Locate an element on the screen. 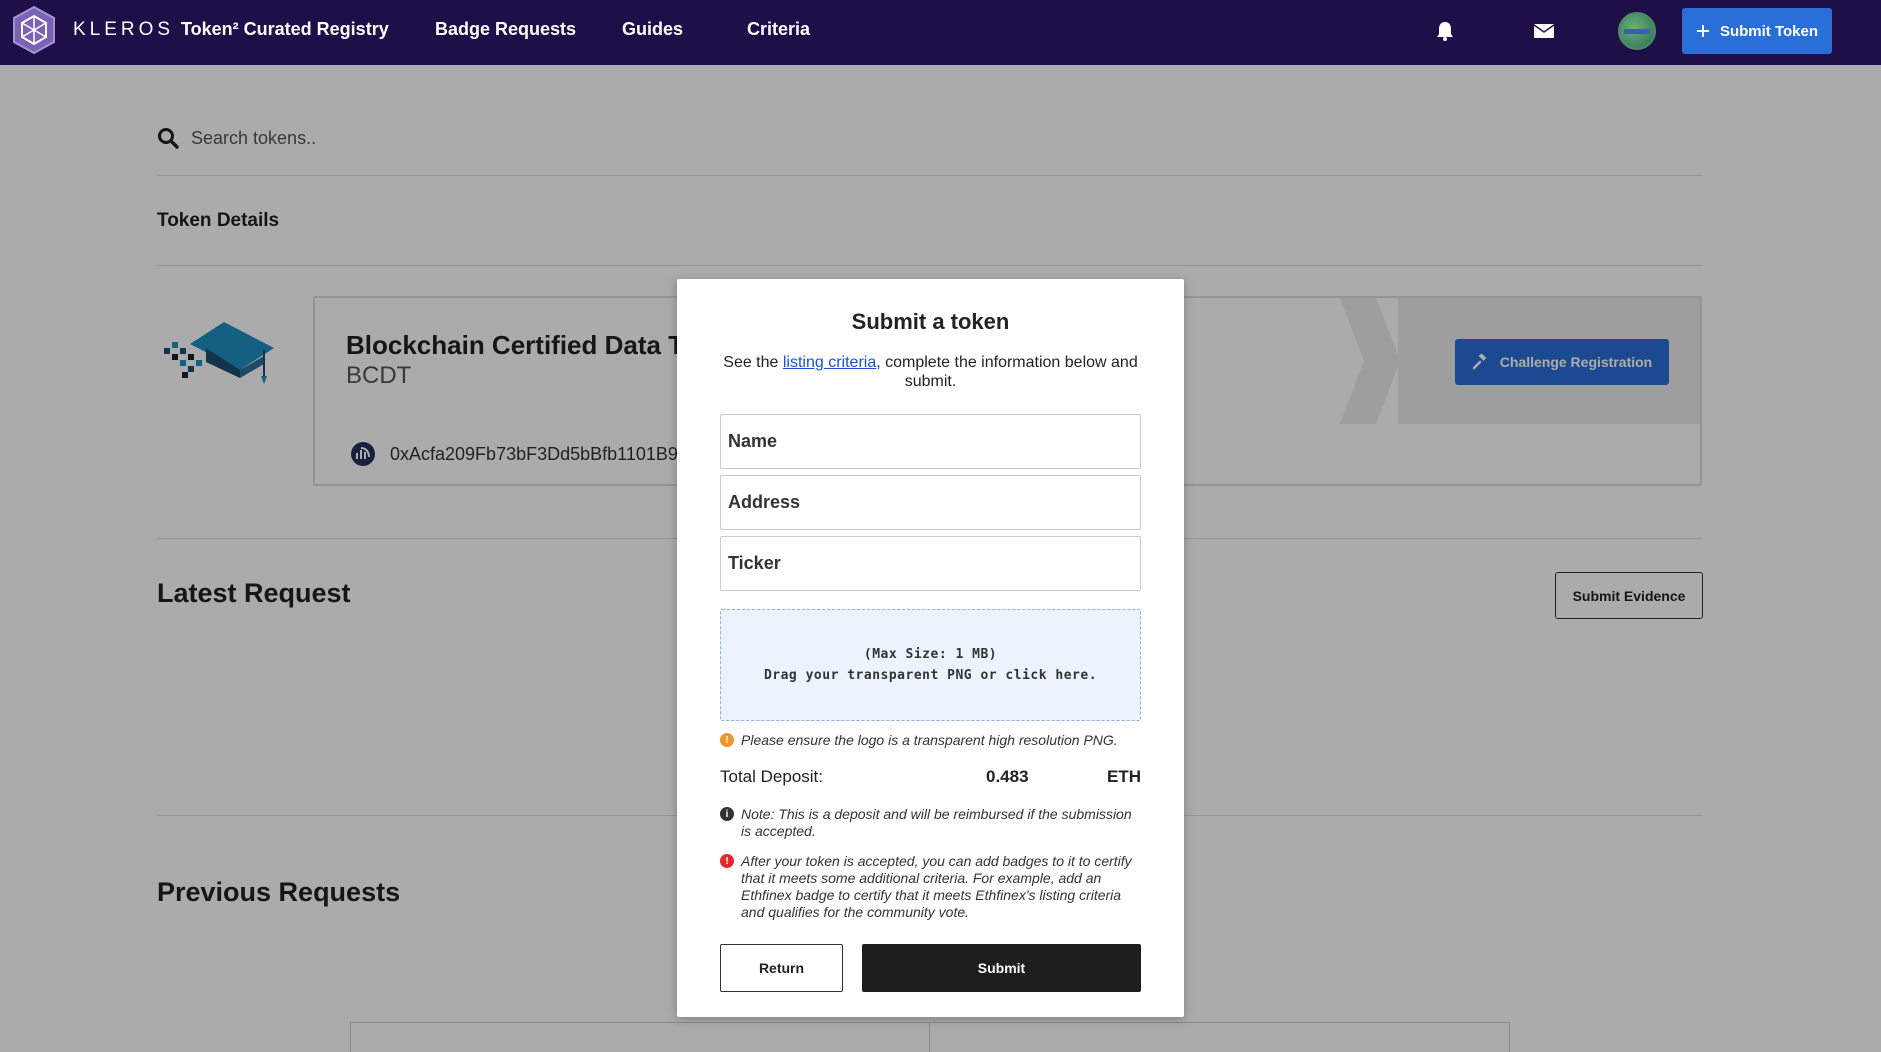 Image resolution: width=1881 pixels, height=1052 pixels. envelope-icon is located at coordinates (1544, 31).